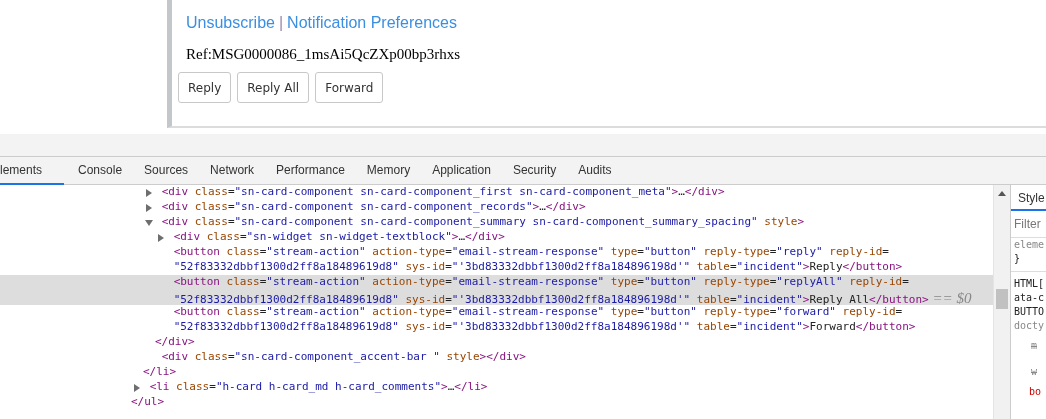  I want to click on action-button: Reply All, so click(273, 87).